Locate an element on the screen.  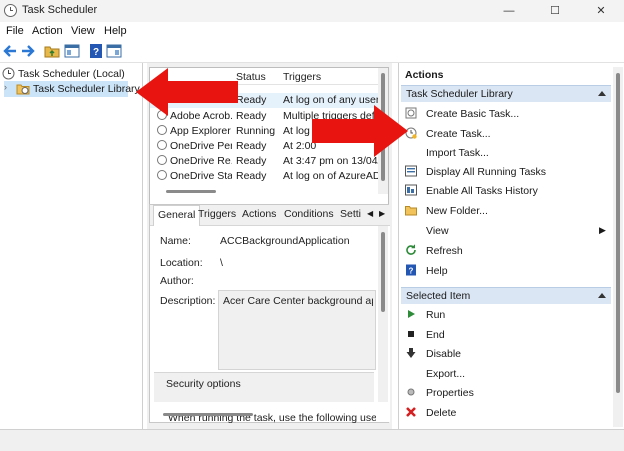
properties-icon is located at coordinates (411, 392).